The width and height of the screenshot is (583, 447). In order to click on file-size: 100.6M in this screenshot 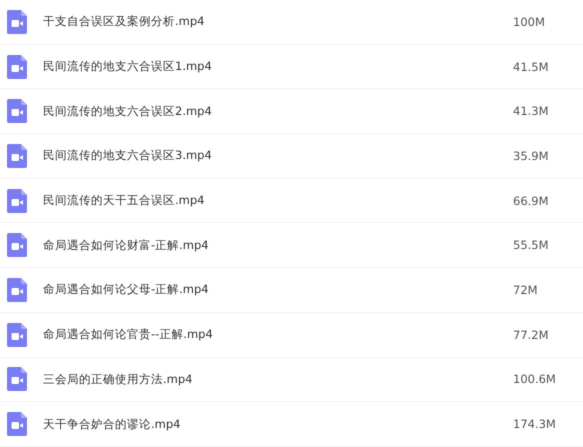, I will do `click(535, 379)`.